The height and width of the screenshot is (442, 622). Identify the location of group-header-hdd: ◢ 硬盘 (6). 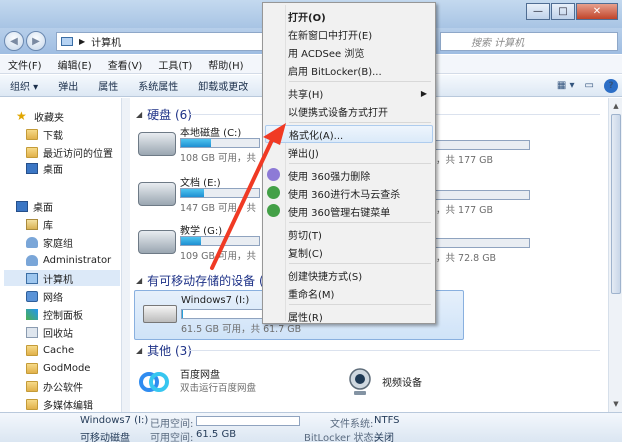
(164, 114).